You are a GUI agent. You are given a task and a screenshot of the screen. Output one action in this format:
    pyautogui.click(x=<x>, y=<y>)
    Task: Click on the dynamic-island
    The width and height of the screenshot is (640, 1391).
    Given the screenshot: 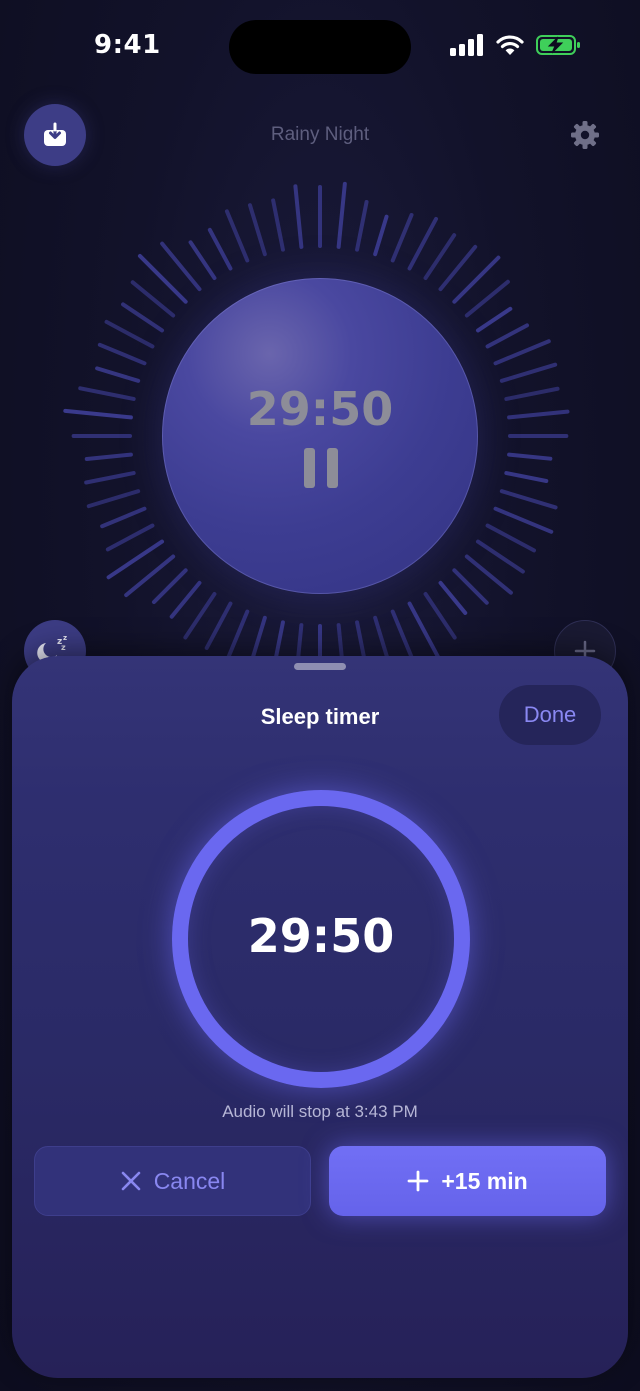 What is the action you would take?
    pyautogui.click(x=320, y=47)
    